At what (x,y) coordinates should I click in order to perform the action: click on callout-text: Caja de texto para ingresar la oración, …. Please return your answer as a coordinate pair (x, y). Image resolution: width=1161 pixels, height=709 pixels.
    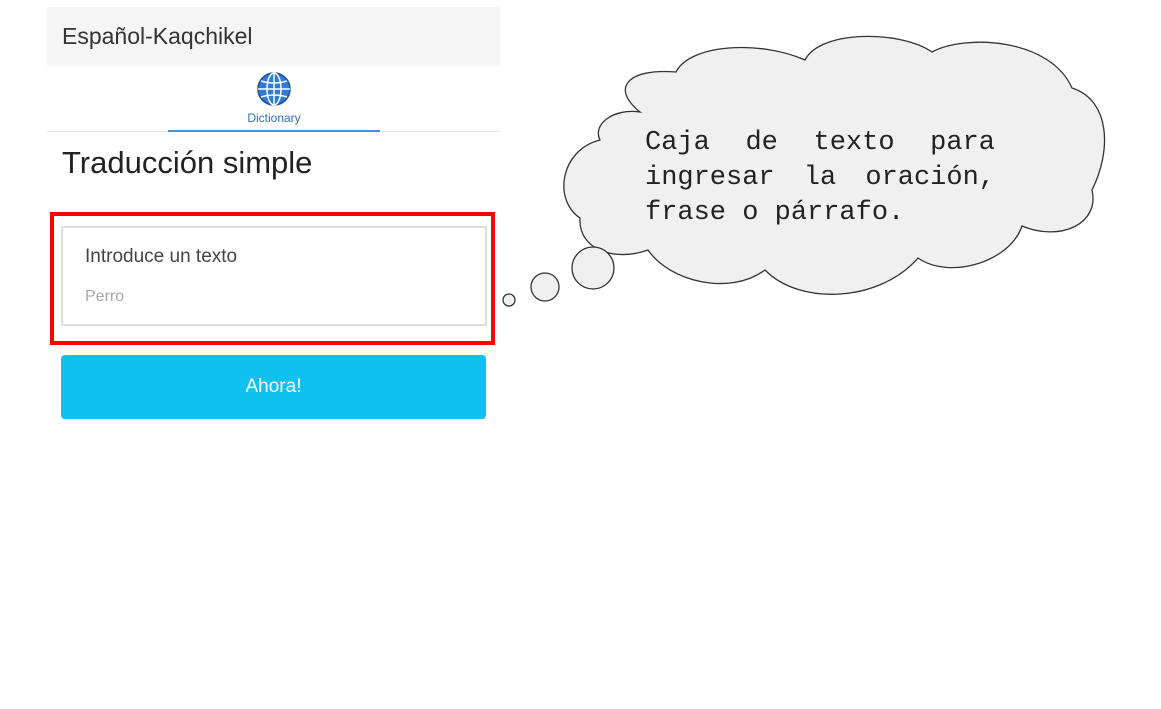
    Looking at the image, I should click on (820, 178).